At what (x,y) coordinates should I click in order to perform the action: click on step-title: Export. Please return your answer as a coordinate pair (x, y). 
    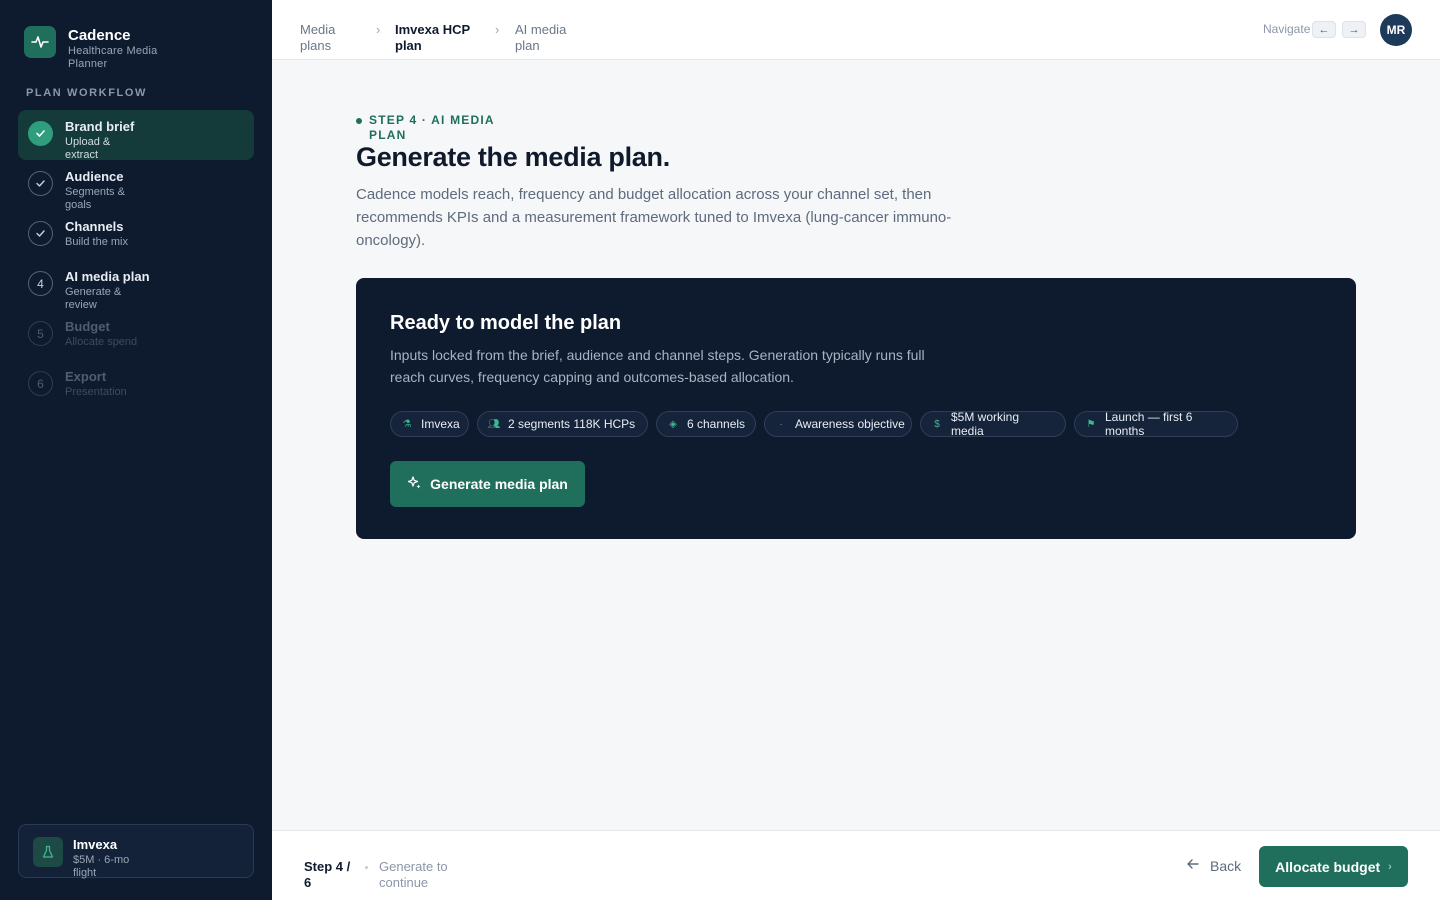
    Looking at the image, I should click on (86, 376).